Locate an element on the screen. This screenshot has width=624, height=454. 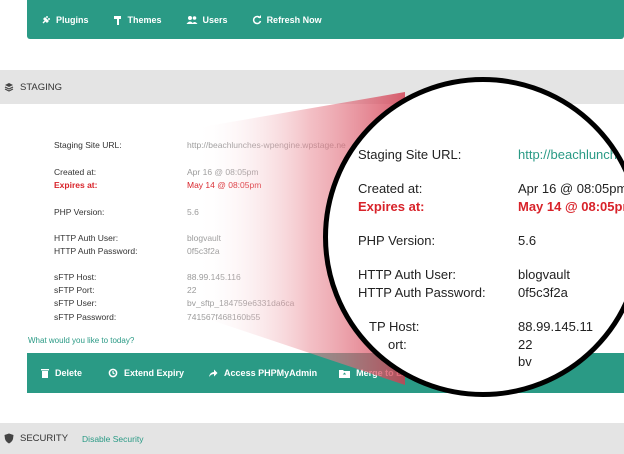
expires-value: May 14 @ 08:05pm is located at coordinates (224, 185).